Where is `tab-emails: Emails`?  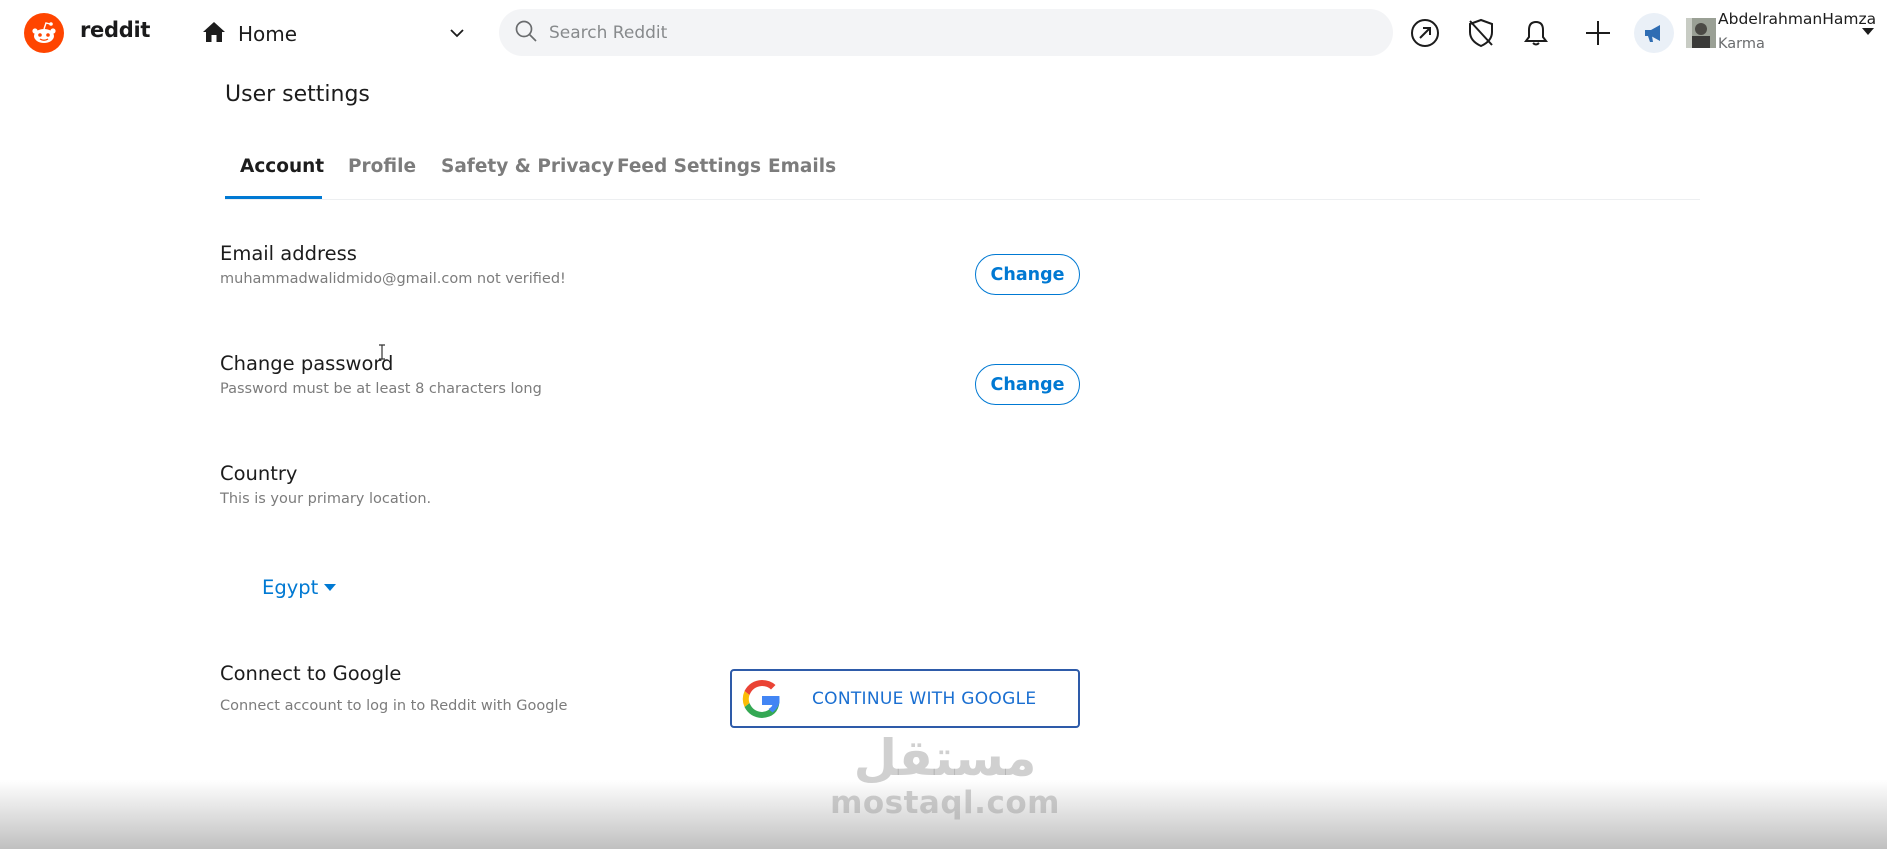
tab-emails: Emails is located at coordinates (802, 175).